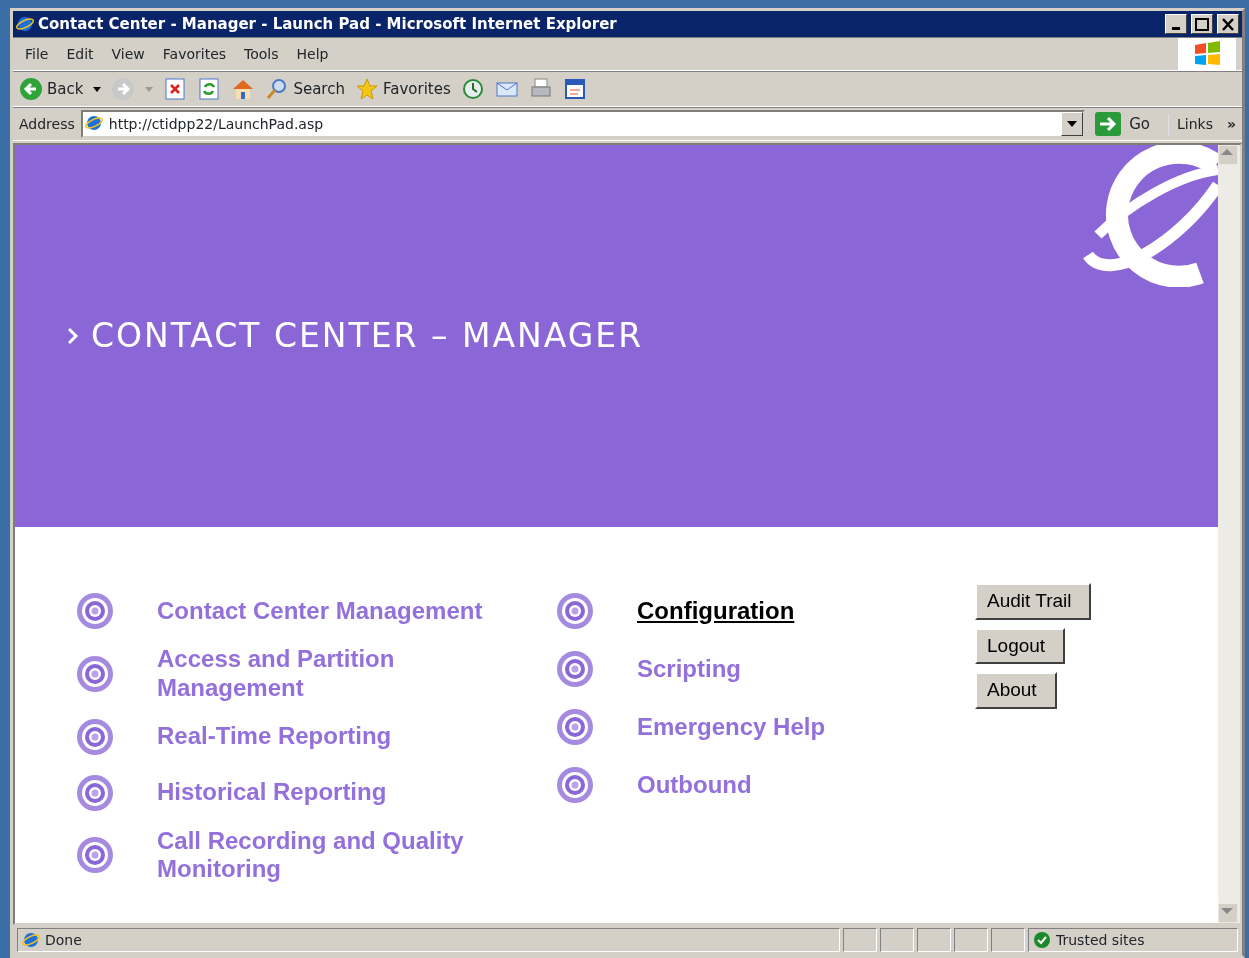  I want to click on window-title: Contact Center - Manager - Launch Pad - Microsoft Internet Explorer, so click(328, 24).